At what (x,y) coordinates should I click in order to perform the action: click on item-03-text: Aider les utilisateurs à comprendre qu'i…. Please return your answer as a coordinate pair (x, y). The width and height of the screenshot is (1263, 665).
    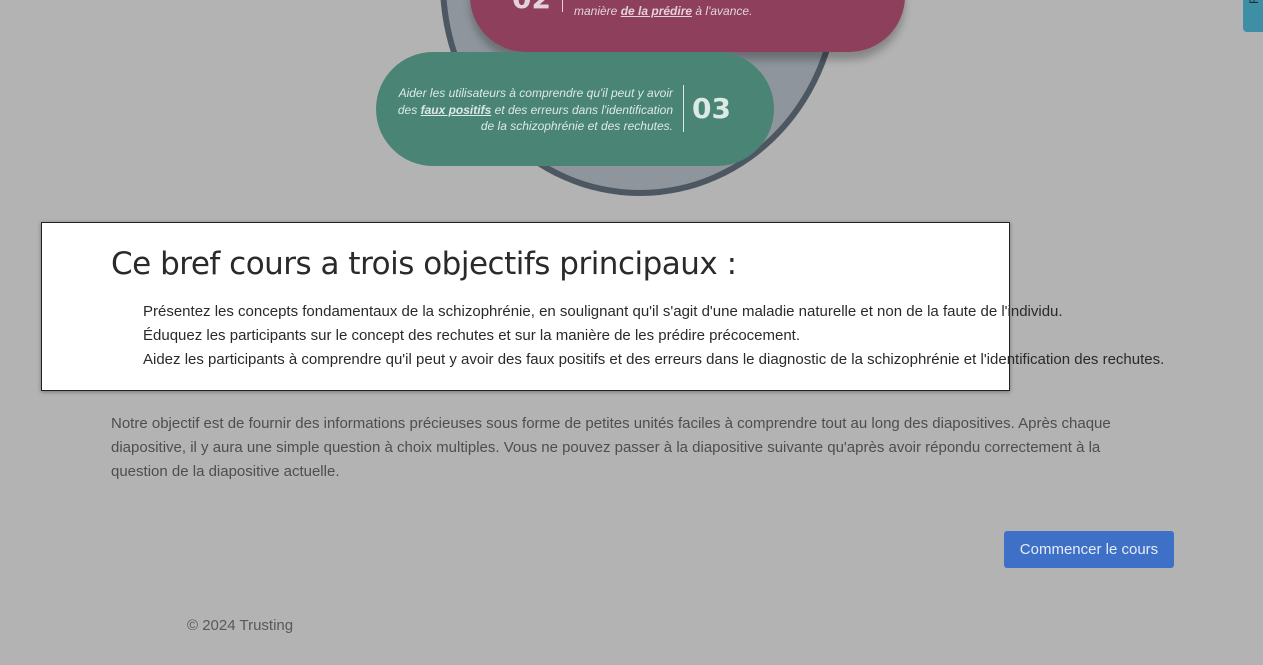
    Looking at the image, I should click on (533, 110).